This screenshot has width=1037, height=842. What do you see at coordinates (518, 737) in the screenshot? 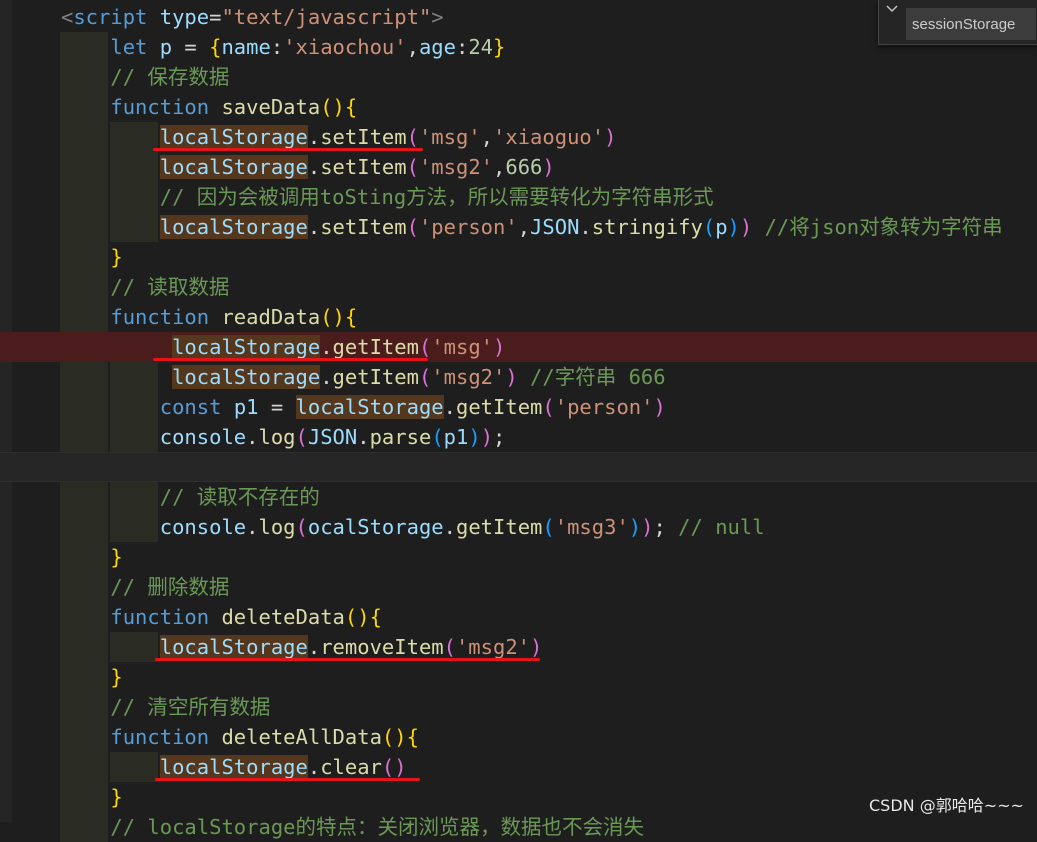
I see `code-line: function deleteAllData(){` at bounding box center [518, 737].